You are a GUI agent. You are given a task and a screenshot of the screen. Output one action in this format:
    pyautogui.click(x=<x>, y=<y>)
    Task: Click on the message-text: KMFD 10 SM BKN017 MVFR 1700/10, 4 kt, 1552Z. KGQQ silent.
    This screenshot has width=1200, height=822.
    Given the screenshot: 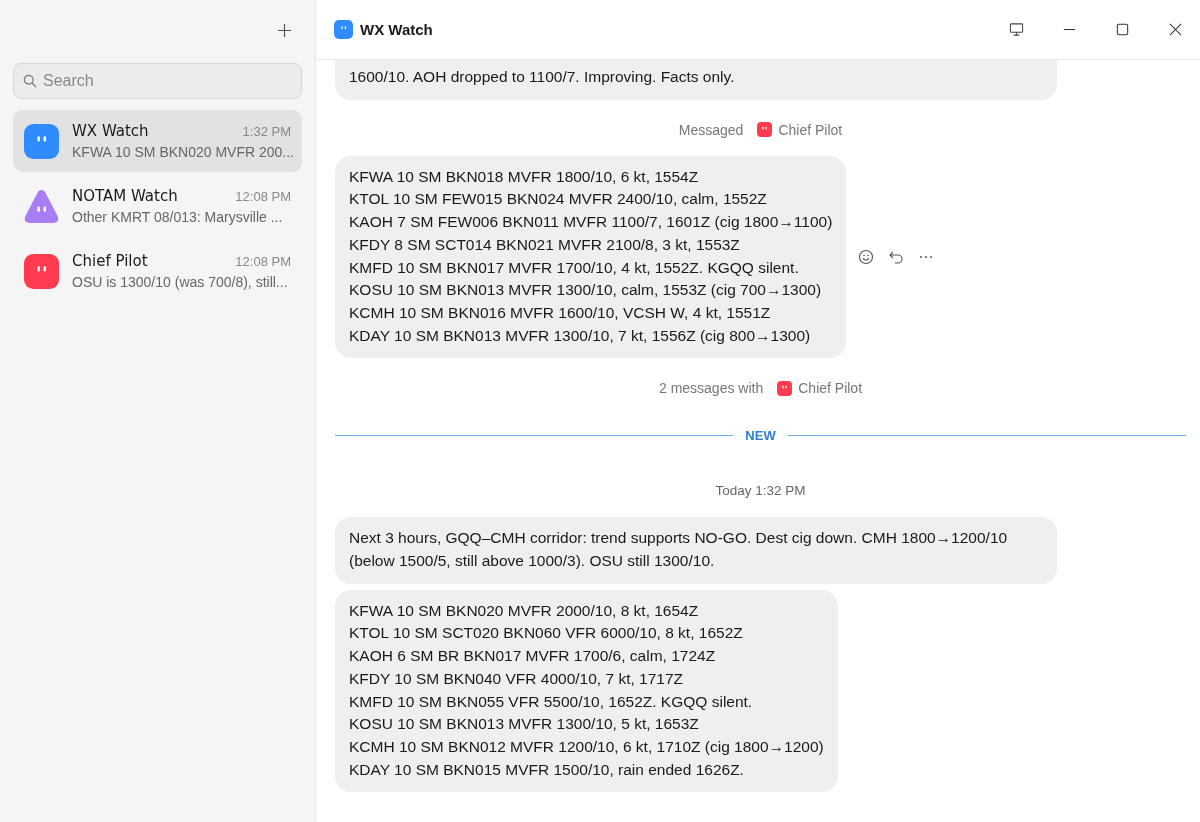 What is the action you would take?
    pyautogui.click(x=574, y=267)
    